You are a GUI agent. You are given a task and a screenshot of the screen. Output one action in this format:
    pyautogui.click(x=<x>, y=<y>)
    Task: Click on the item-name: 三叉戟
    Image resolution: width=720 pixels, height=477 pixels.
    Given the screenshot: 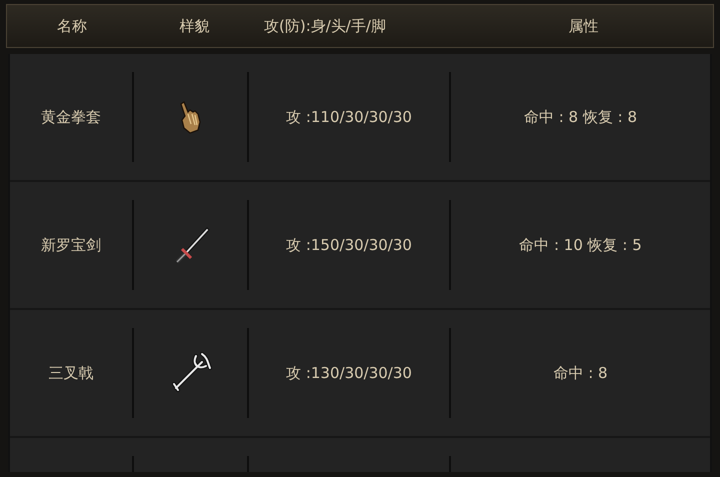 What is the action you would take?
    pyautogui.click(x=71, y=373)
    